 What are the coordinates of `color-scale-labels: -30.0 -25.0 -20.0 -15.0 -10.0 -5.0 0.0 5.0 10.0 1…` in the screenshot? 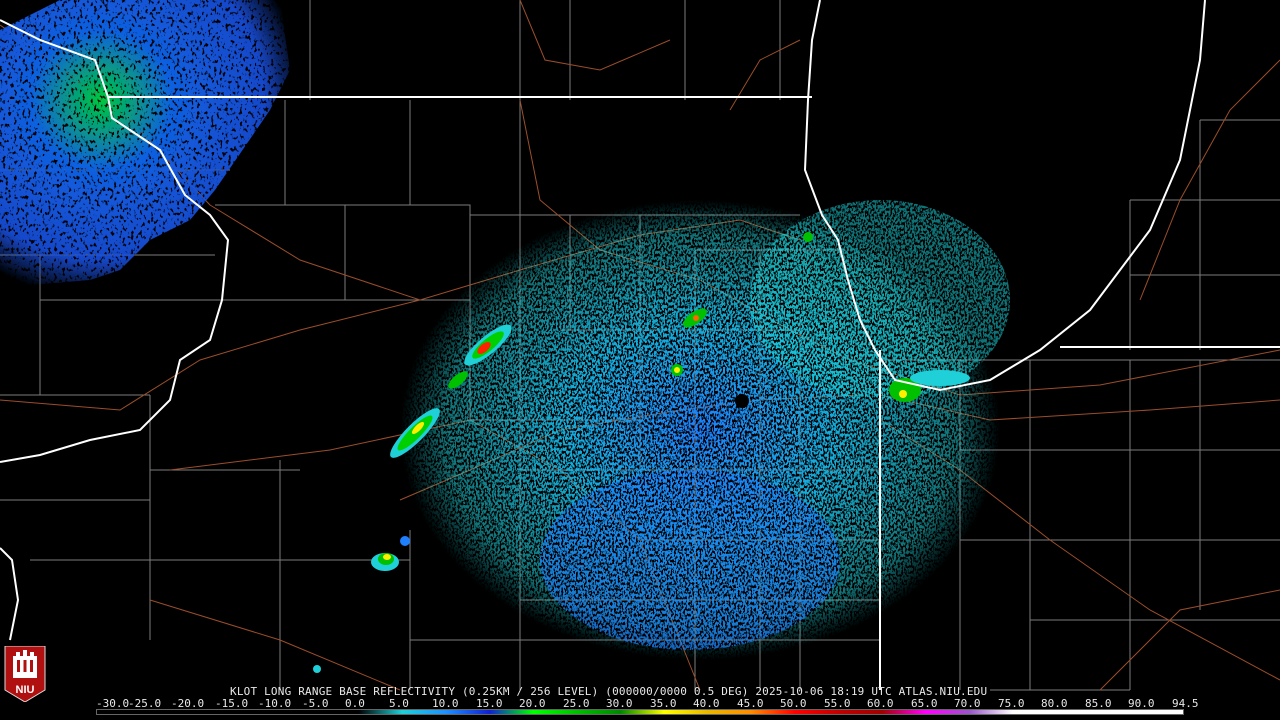 It's located at (647, 703).